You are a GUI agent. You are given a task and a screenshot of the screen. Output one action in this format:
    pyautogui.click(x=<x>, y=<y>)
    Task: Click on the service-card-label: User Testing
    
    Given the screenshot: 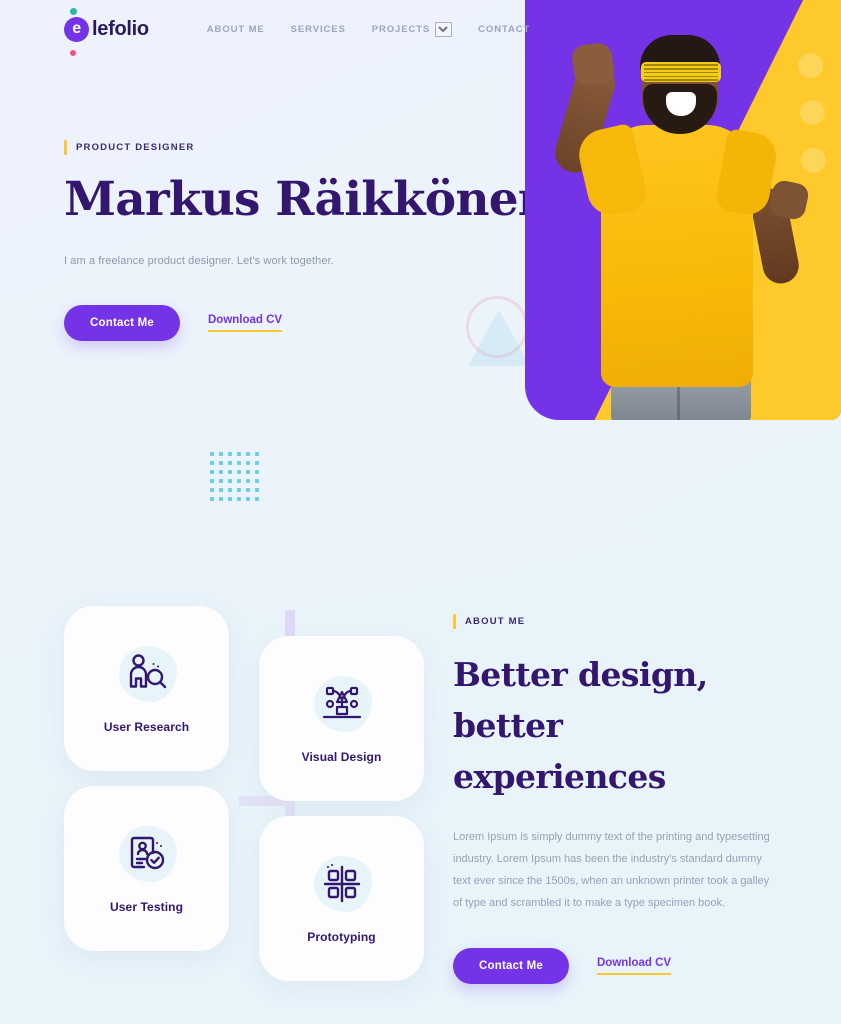 What is the action you would take?
    pyautogui.click(x=146, y=906)
    